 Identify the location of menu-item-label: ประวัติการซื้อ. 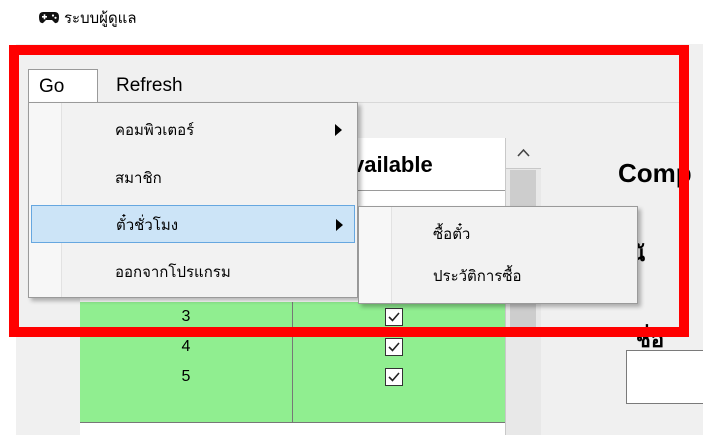
(477, 276).